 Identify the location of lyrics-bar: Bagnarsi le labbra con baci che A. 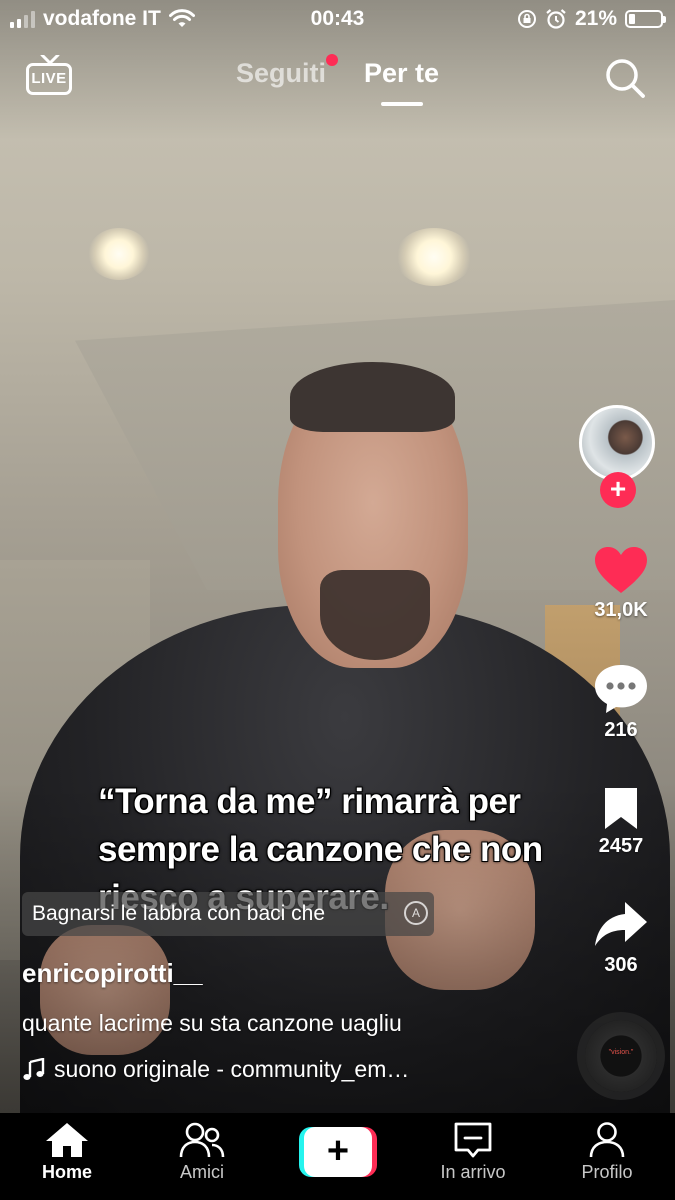
(228, 914).